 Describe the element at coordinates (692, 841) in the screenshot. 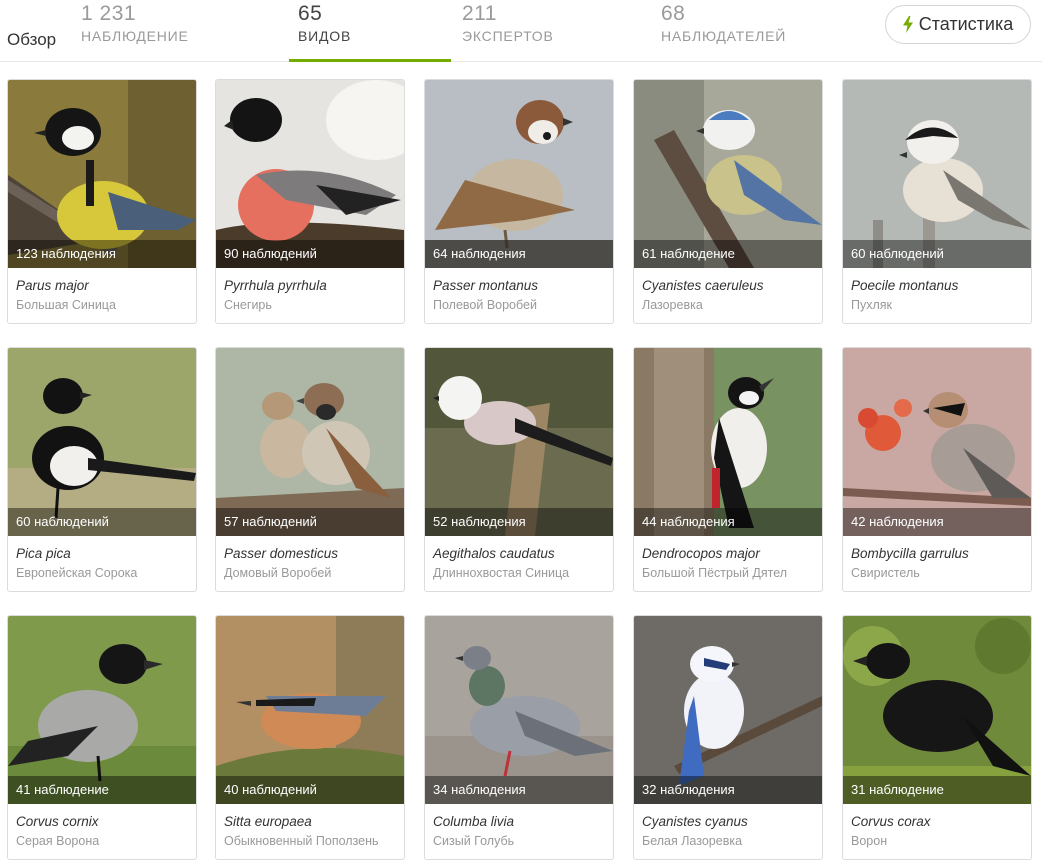

I see `common-name: Белая Лазоревка` at that location.